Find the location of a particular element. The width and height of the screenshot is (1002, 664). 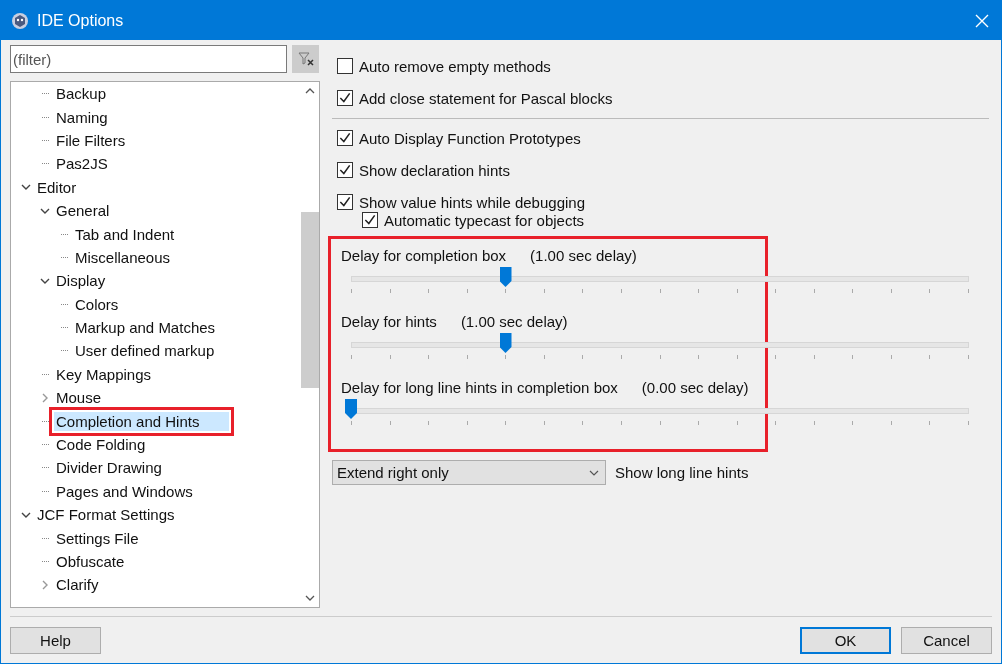

tree-item: General is located at coordinates (83, 211).